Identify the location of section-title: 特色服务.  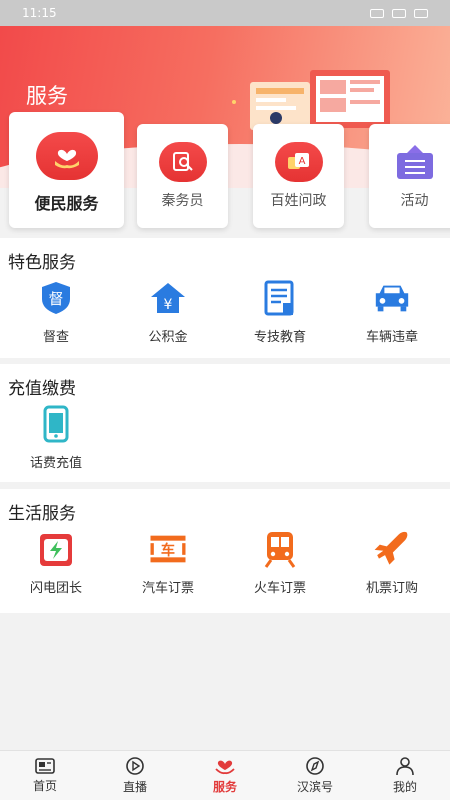
(42, 263).